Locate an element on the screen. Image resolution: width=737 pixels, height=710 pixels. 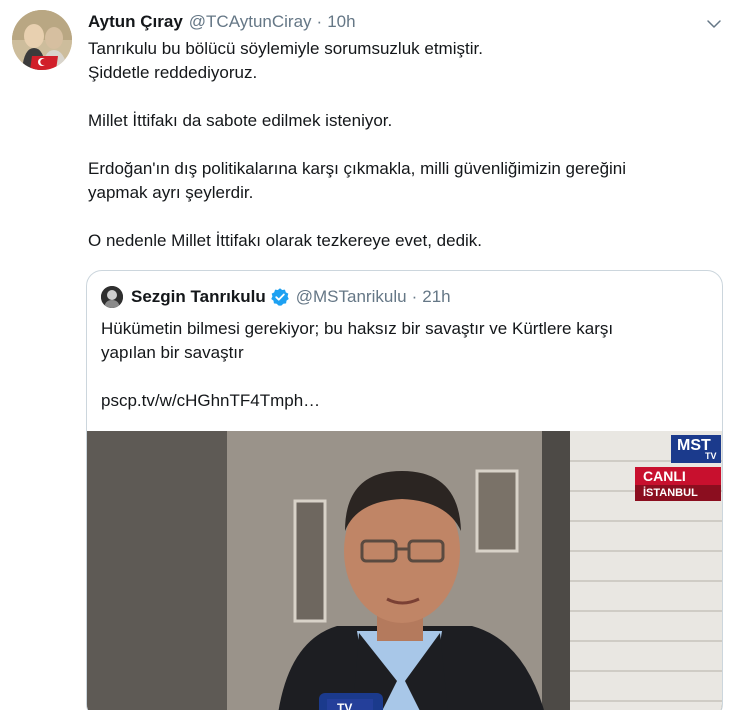
live-label: CANLI is located at coordinates (678, 476).